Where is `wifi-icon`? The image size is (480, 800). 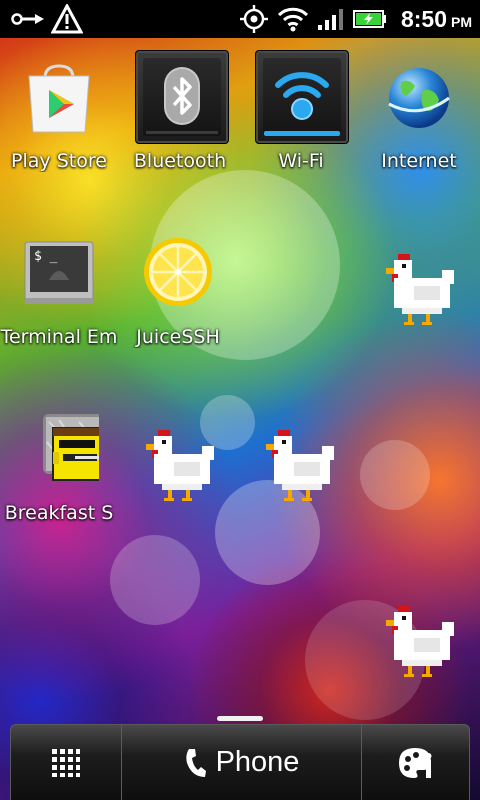 wifi-icon is located at coordinates (293, 19).